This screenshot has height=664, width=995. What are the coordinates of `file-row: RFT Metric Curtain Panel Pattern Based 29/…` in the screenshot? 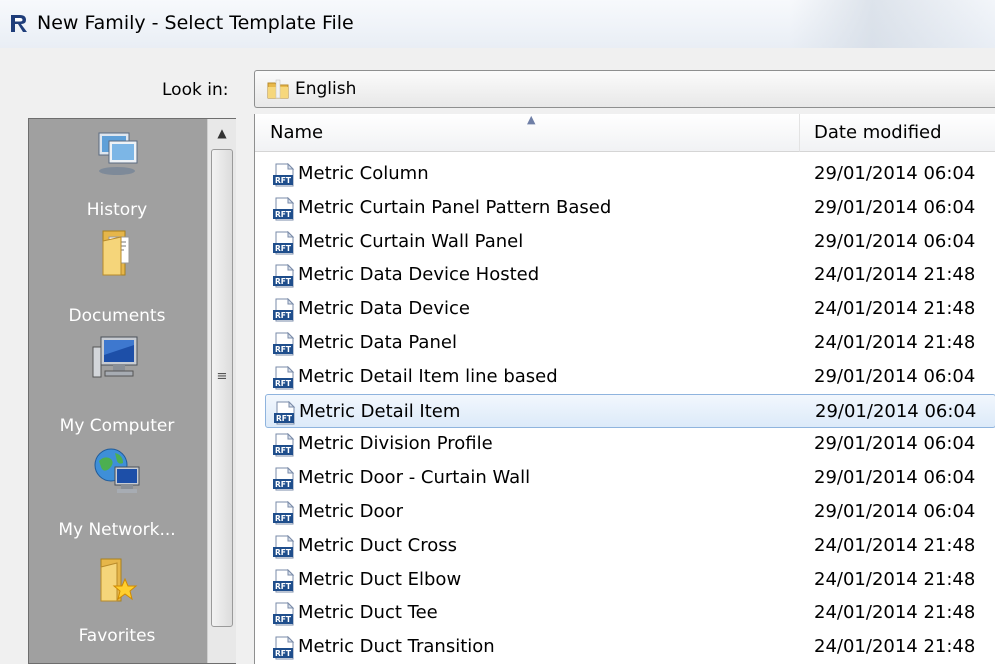 It's located at (625, 208).